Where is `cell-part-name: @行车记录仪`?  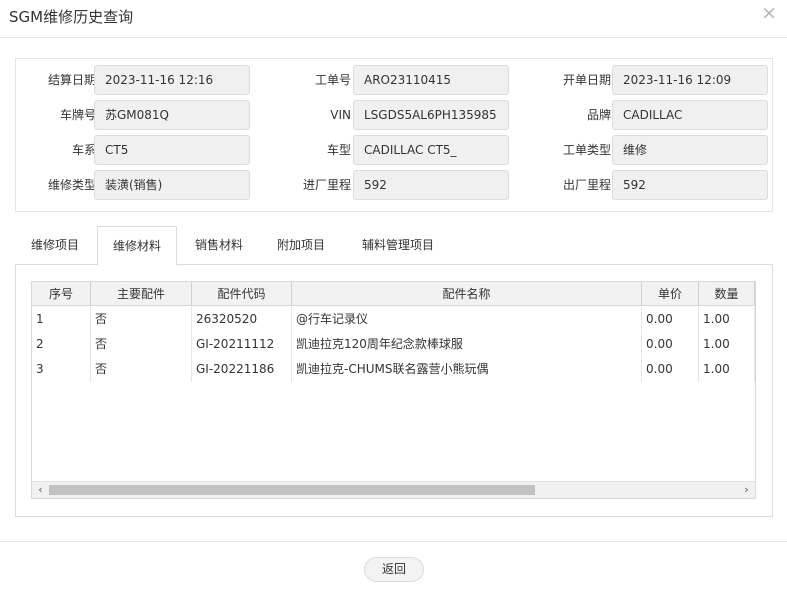 cell-part-name: @行车记录仪 is located at coordinates (467, 319).